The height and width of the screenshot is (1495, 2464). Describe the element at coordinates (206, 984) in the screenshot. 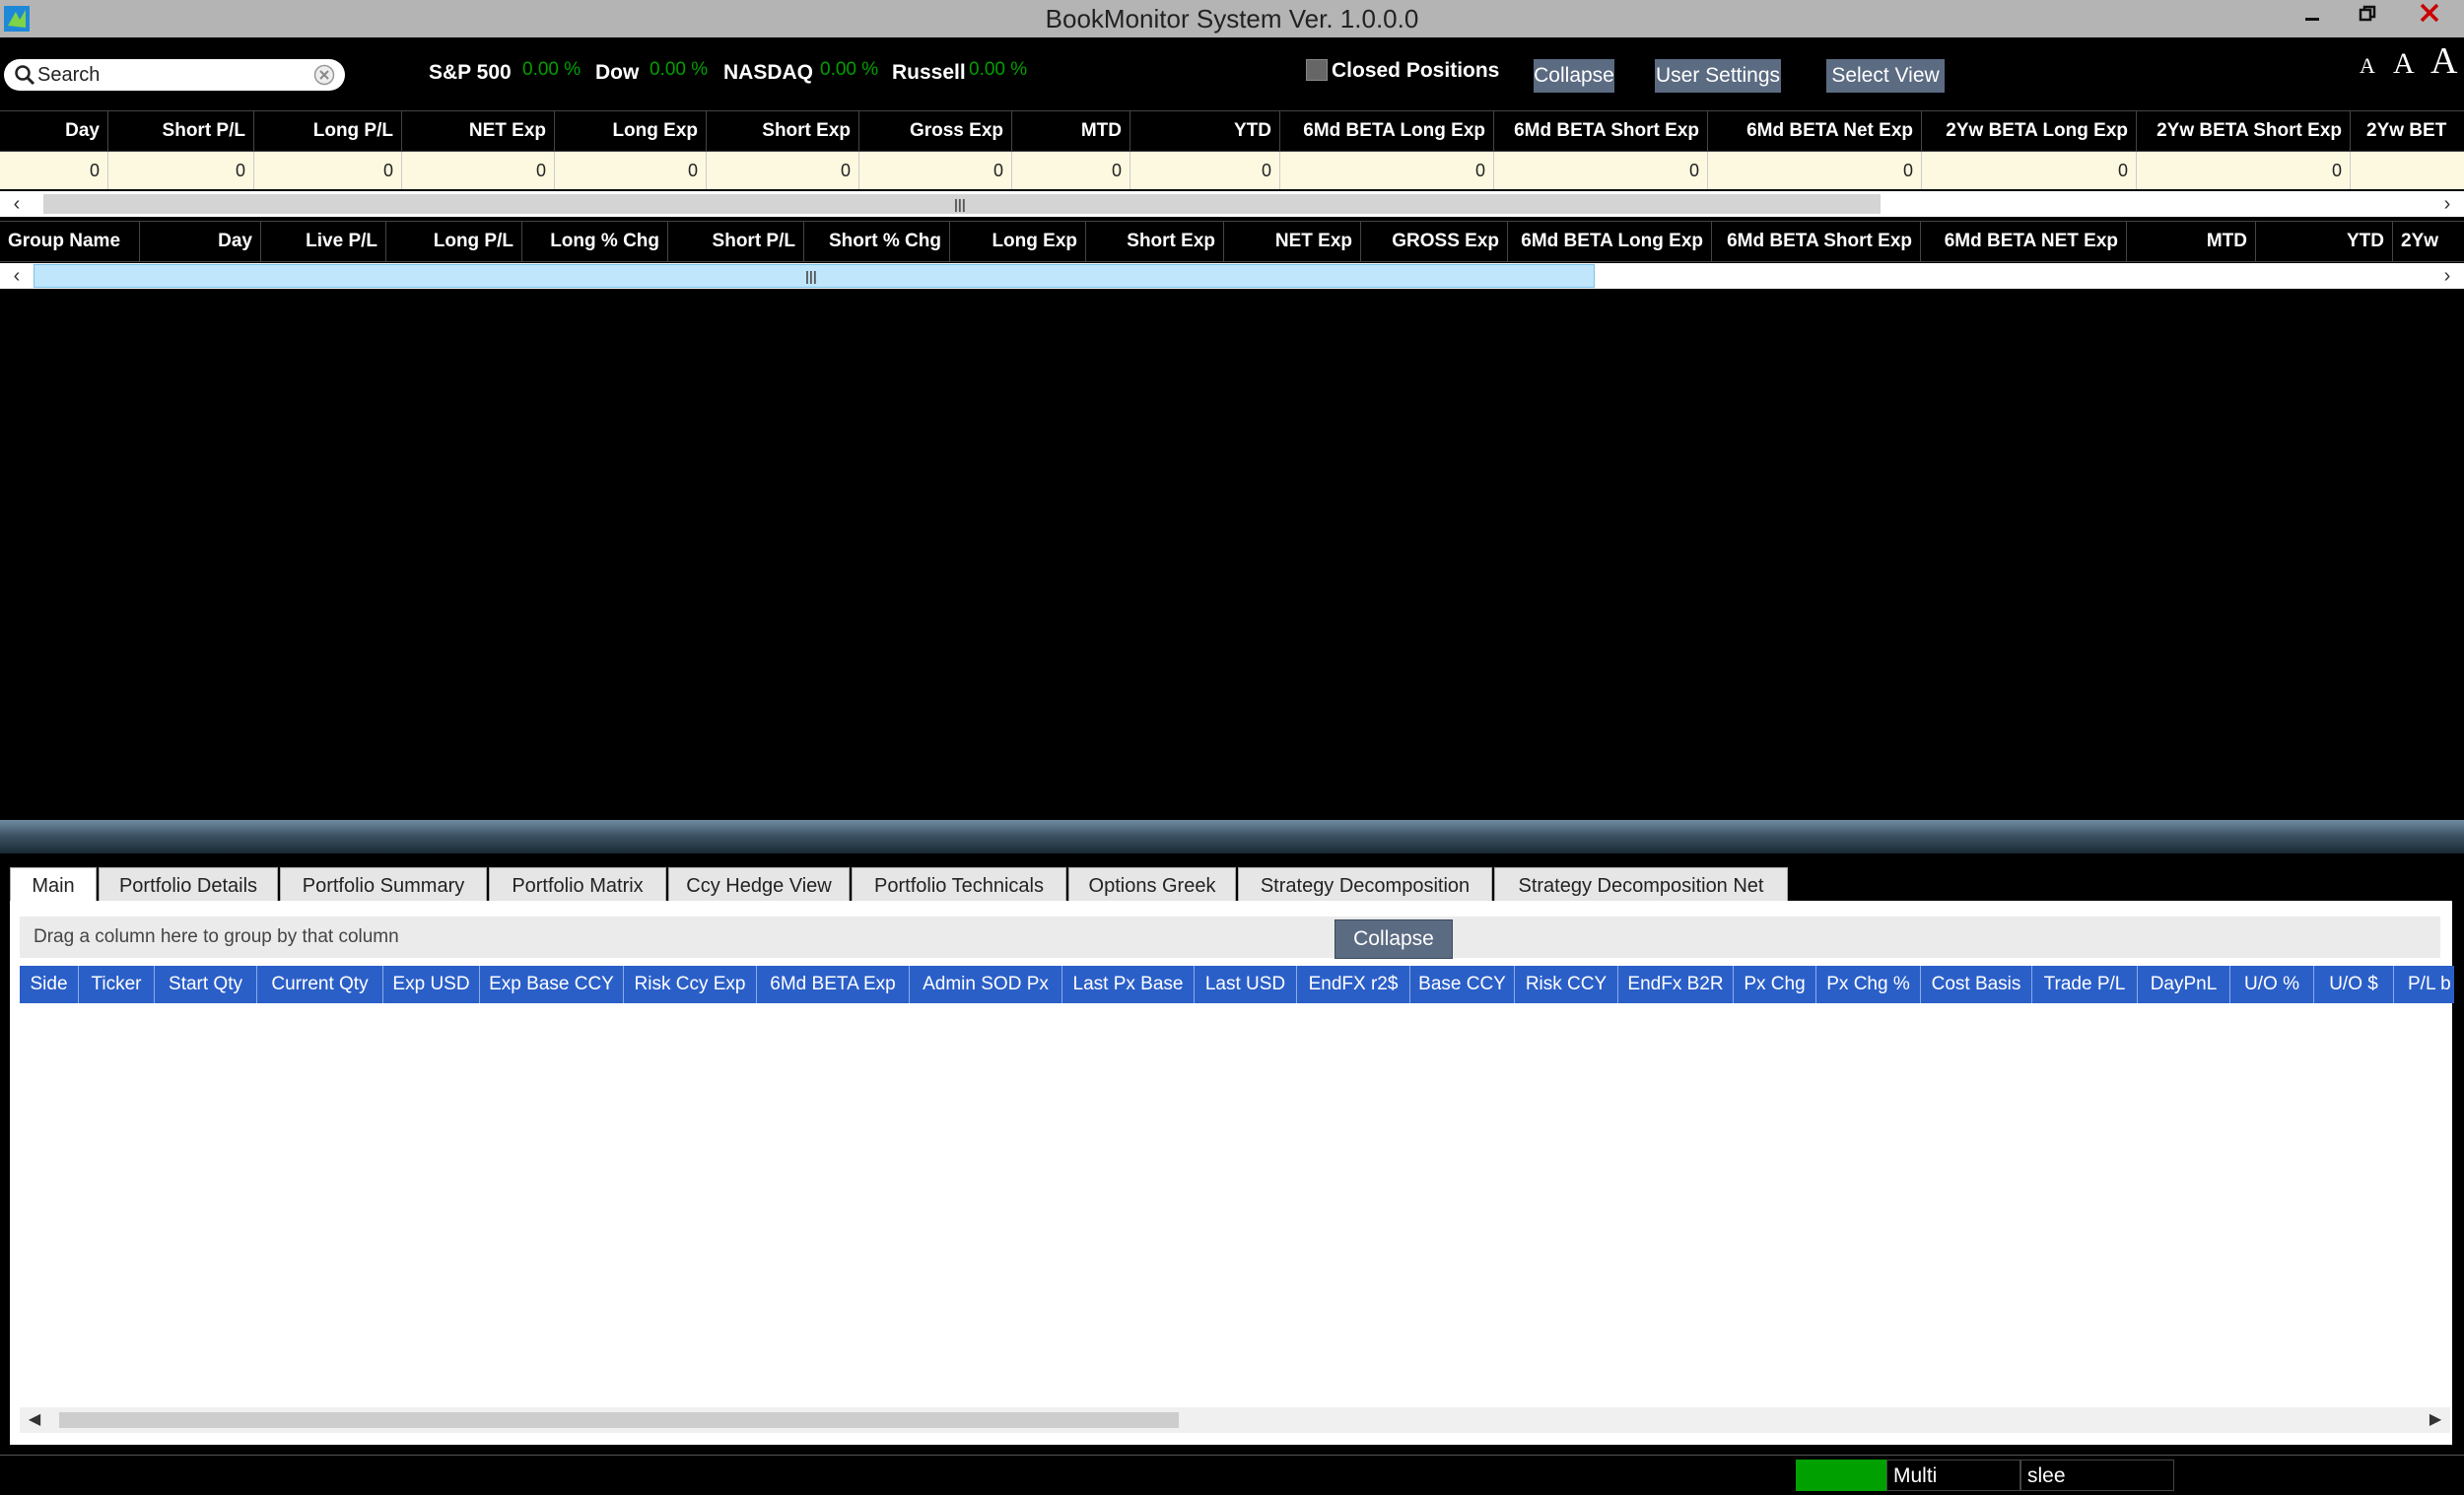

I see `pos-col-start-qty: Start Qty` at that location.